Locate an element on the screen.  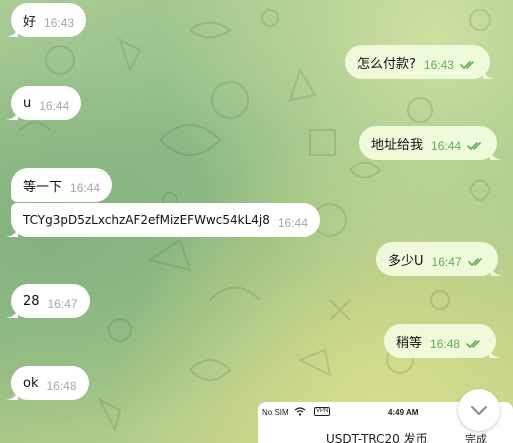
message-bubble: 地址给我 16:44 is located at coordinates (431, 143).